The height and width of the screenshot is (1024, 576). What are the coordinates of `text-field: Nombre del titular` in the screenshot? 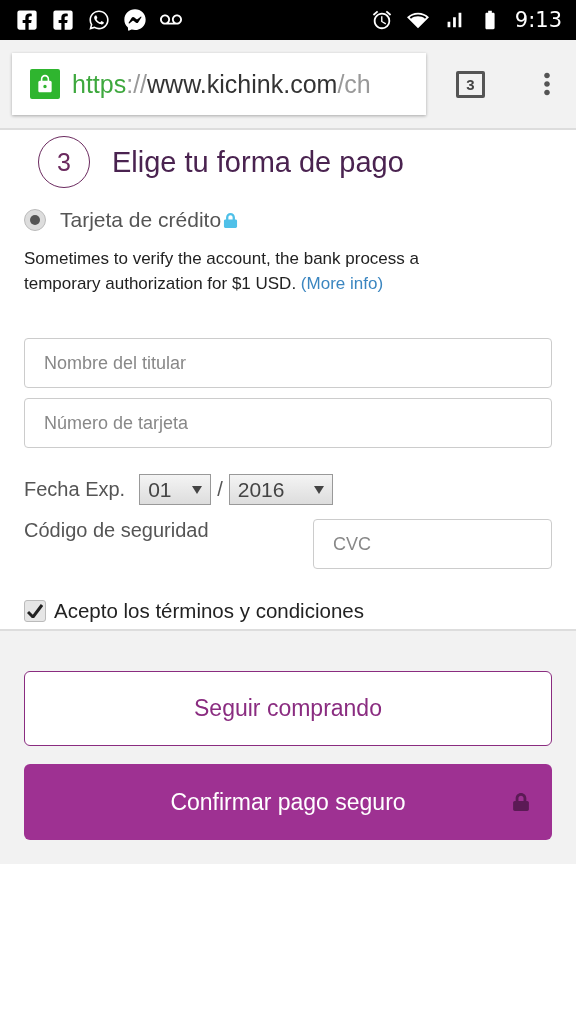 It's located at (288, 363).